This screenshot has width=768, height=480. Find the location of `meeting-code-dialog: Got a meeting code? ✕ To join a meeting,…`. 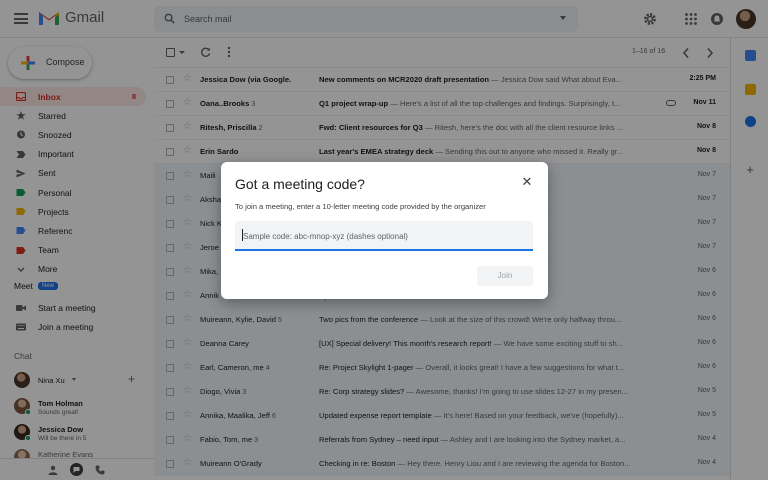

meeting-code-dialog: Got a meeting code? ✕ To join a meeting,… is located at coordinates (384, 230).